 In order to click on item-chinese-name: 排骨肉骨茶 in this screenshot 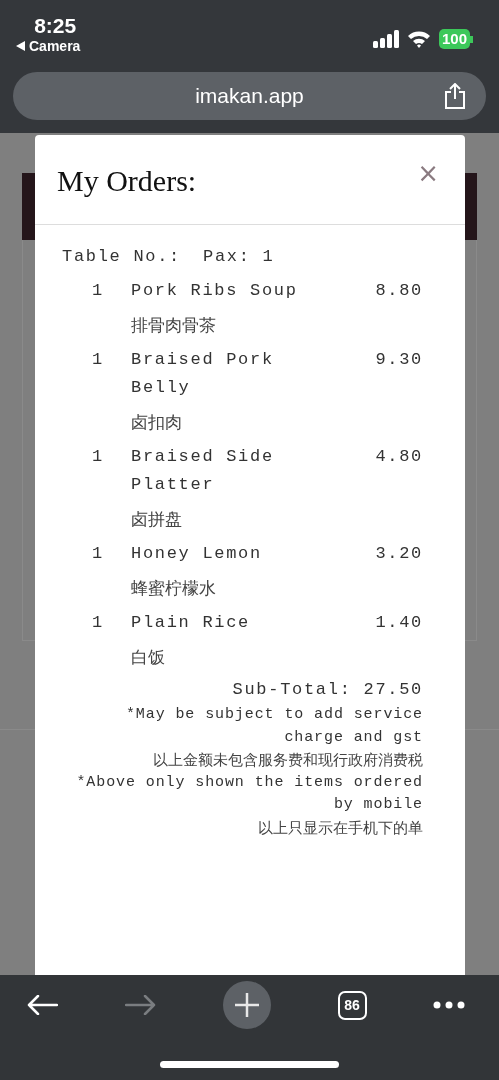, I will do `click(174, 325)`.